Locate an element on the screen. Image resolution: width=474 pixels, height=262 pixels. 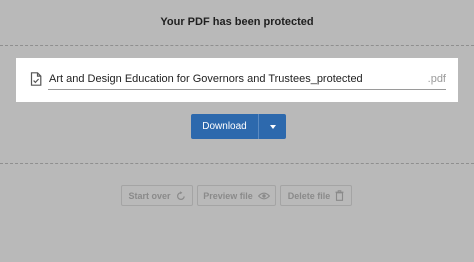
preview-file-button: Preview file is located at coordinates (236, 195).